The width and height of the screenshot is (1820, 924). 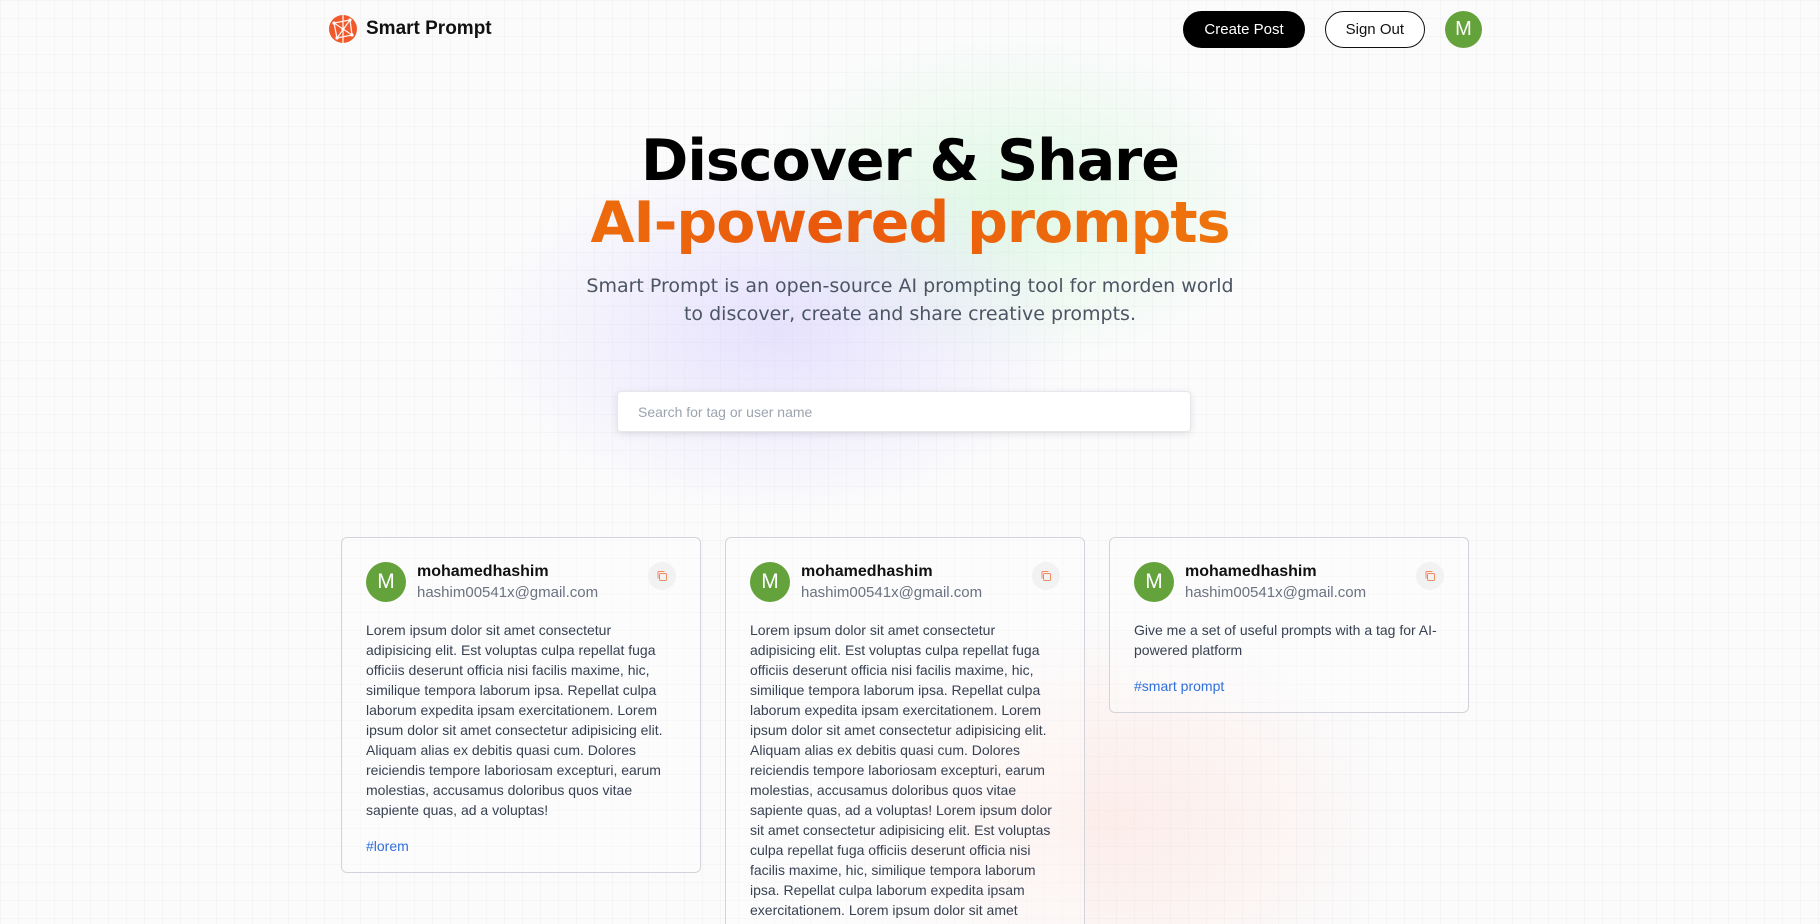 I want to click on brand-name: Smart Prompt, so click(x=429, y=28).